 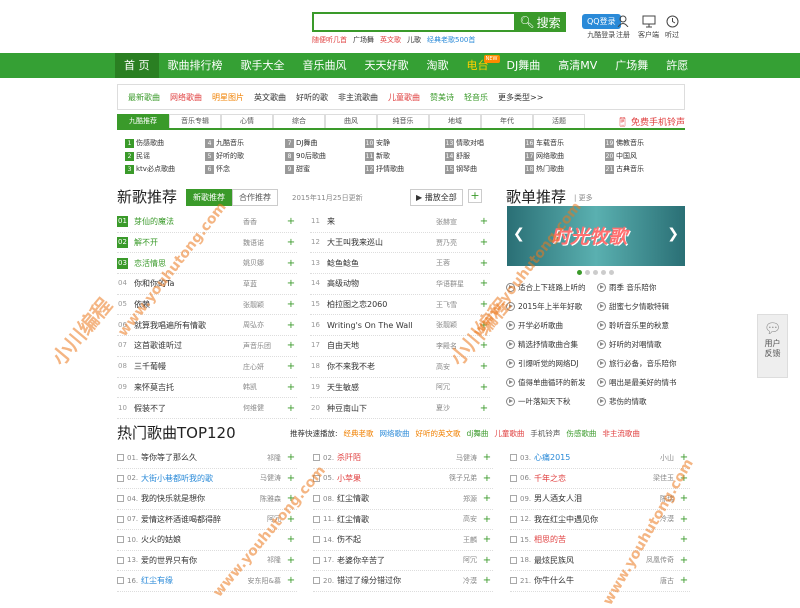 I want to click on song-artist: 华语群星, so click(x=457, y=284).